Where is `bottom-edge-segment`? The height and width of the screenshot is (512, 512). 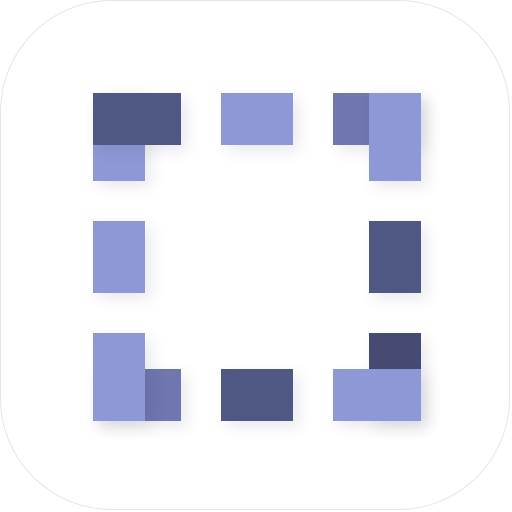 bottom-edge-segment is located at coordinates (257, 395).